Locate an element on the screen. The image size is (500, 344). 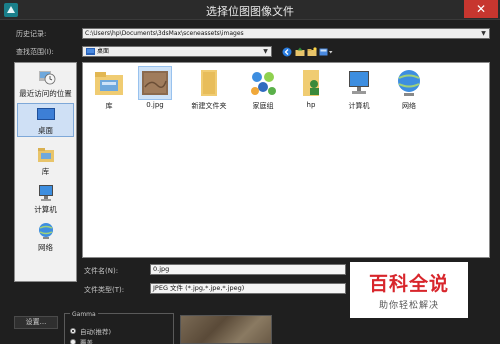
file-item-label: 0.jpg is located at coordinates (155, 105).